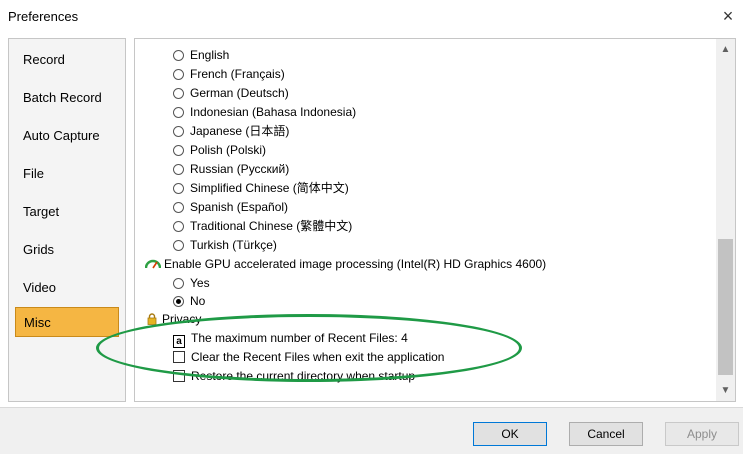  Describe the element at coordinates (225, 245) in the screenshot. I see `language-option: Turkish (Türkçe)` at that location.